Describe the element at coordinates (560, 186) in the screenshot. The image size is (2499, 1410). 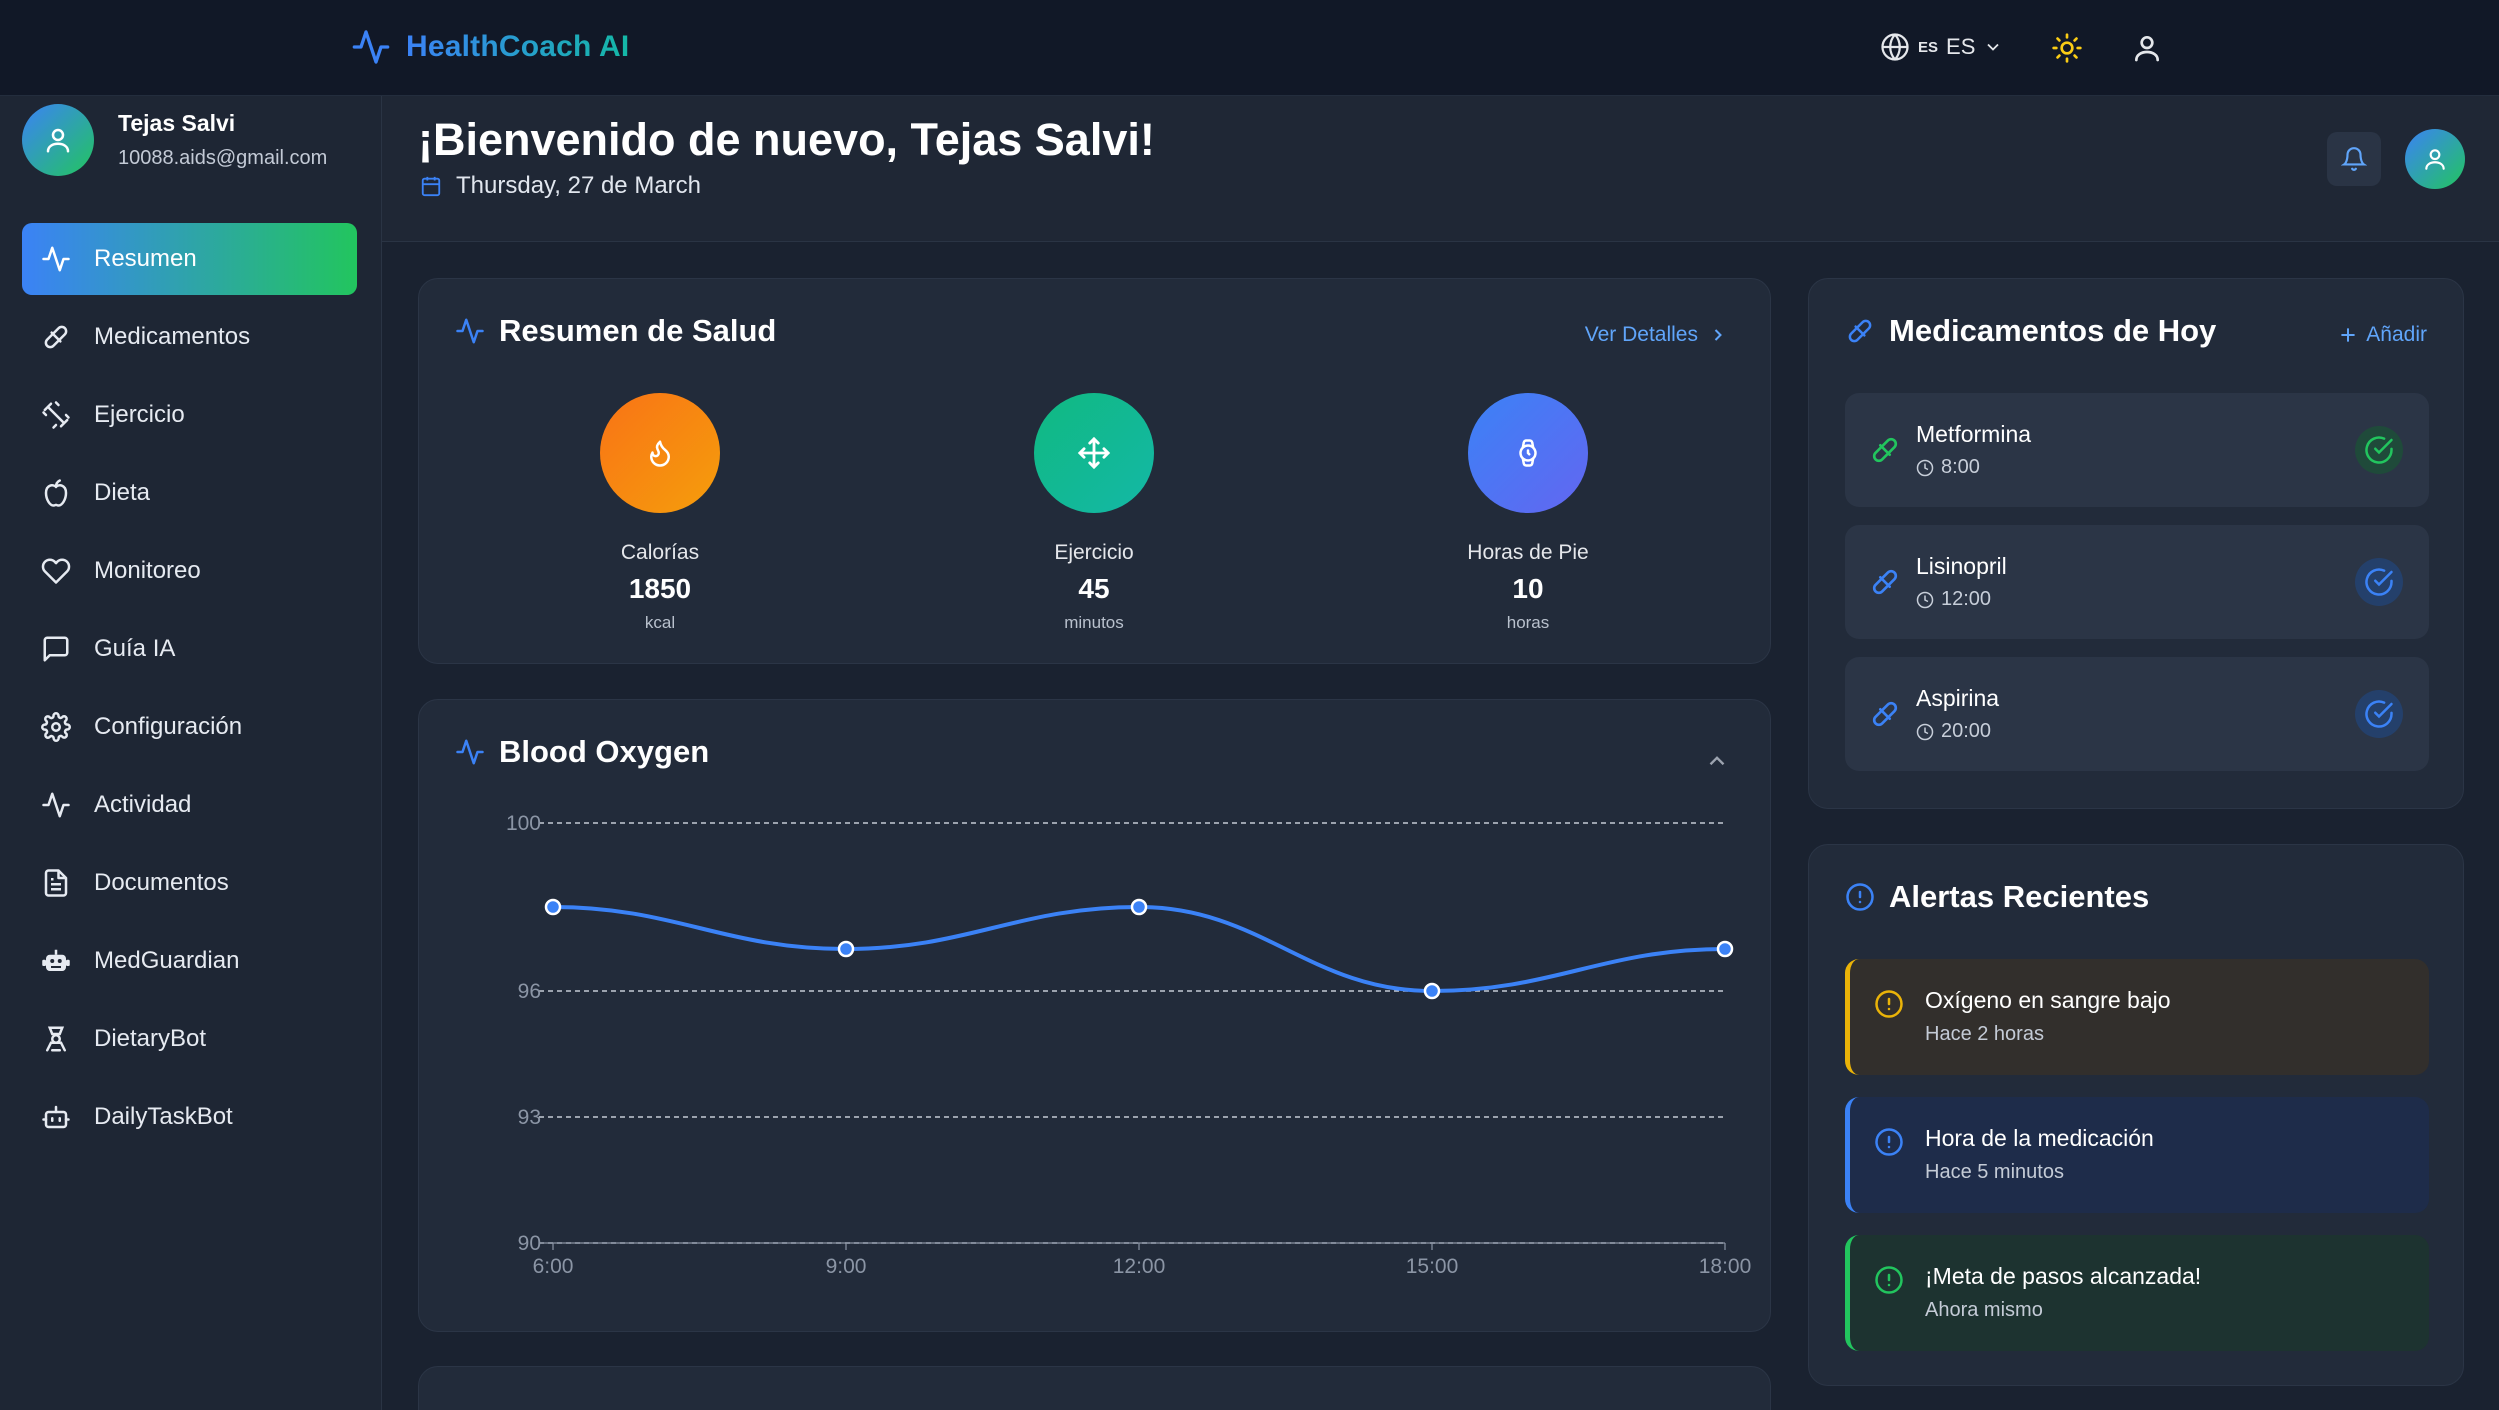
I see `current-date: Thursday, 27 de March` at that location.